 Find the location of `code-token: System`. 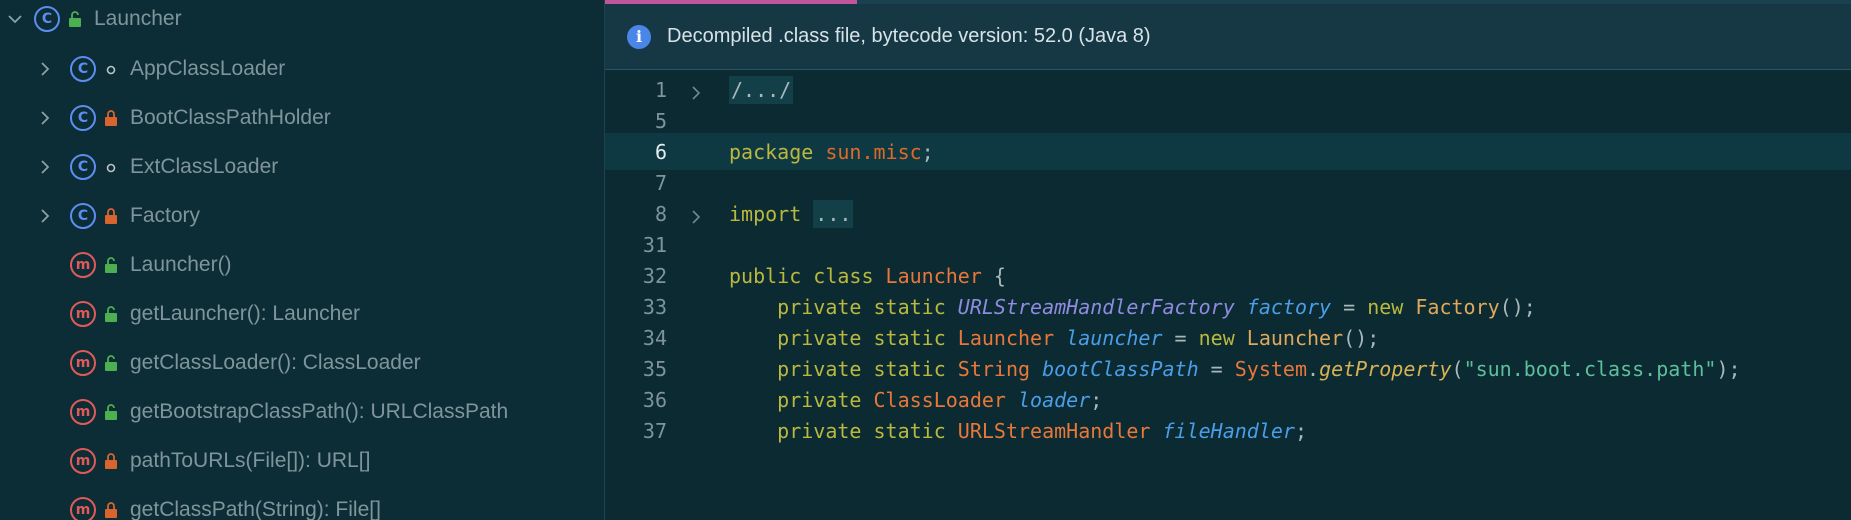

code-token: System is located at coordinates (1271, 369).